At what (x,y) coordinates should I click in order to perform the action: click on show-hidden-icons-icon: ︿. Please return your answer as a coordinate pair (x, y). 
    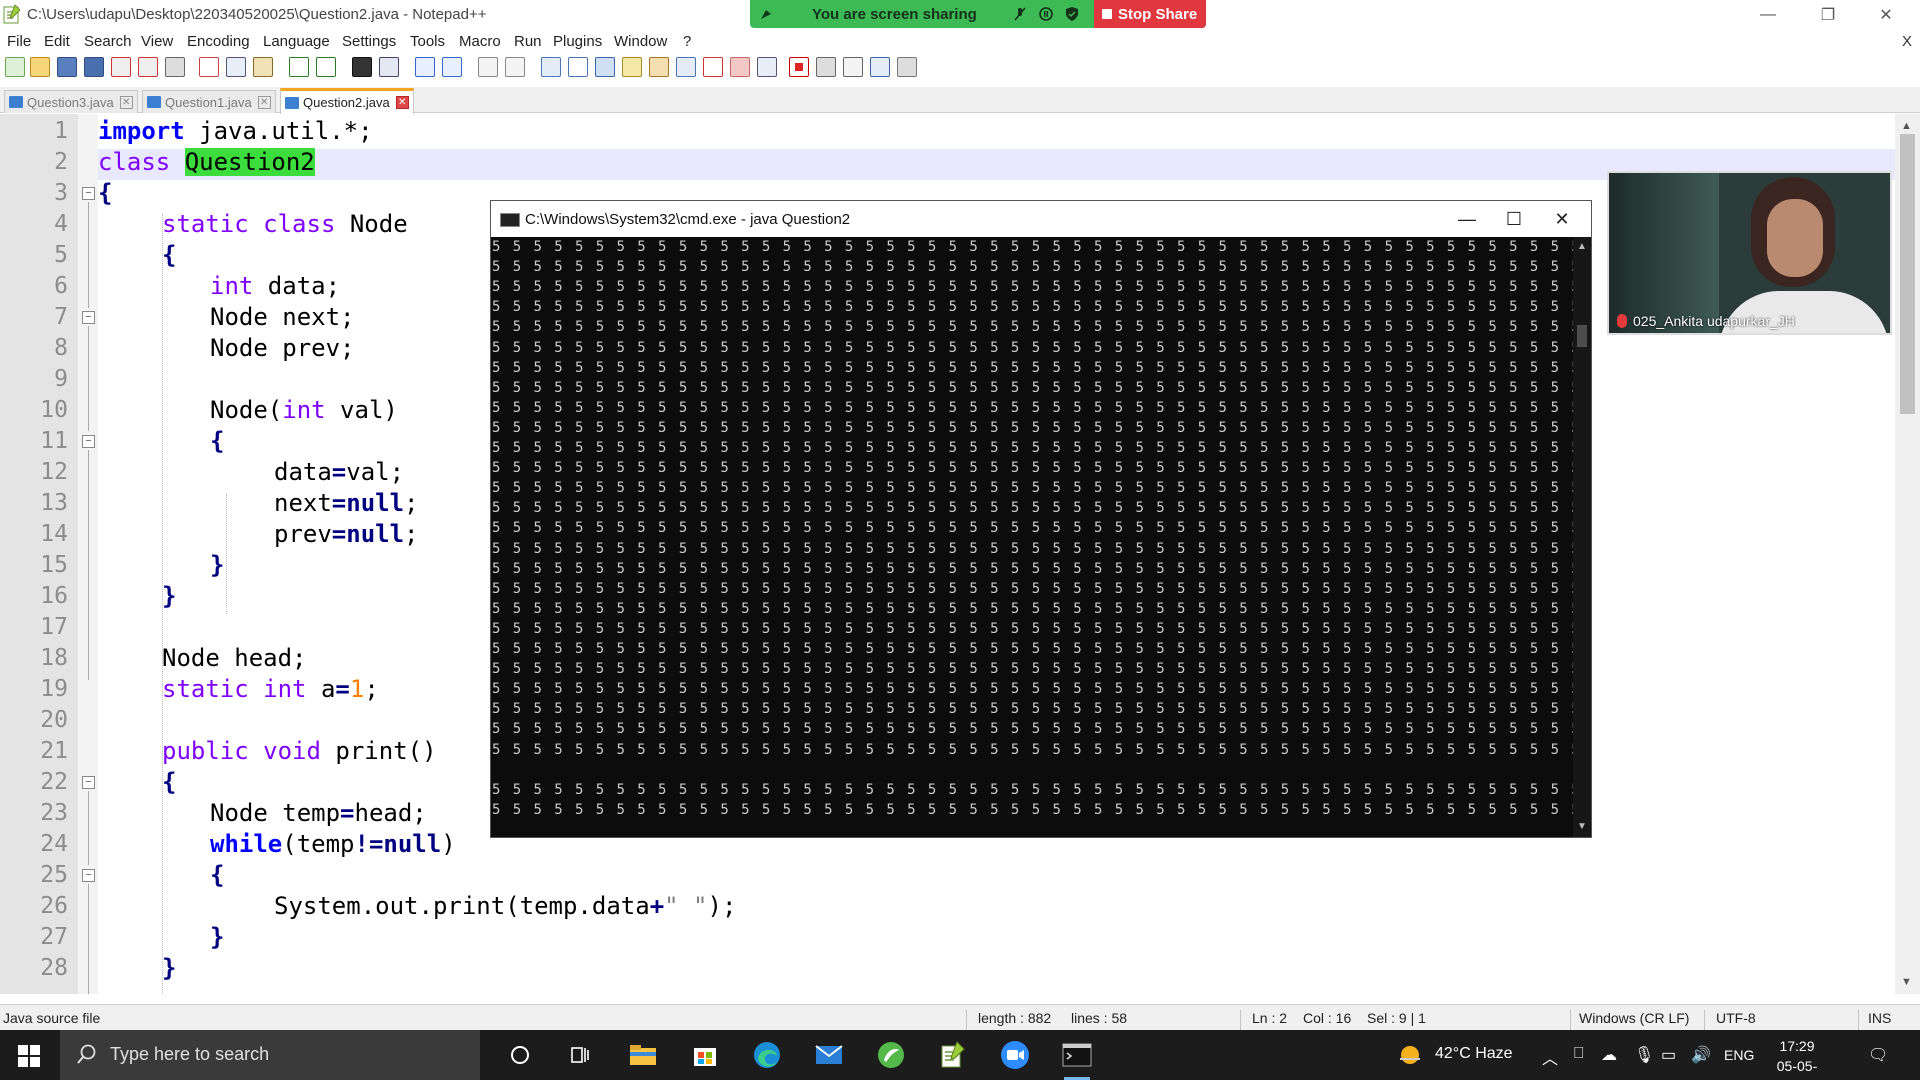
    Looking at the image, I should click on (1550, 1057).